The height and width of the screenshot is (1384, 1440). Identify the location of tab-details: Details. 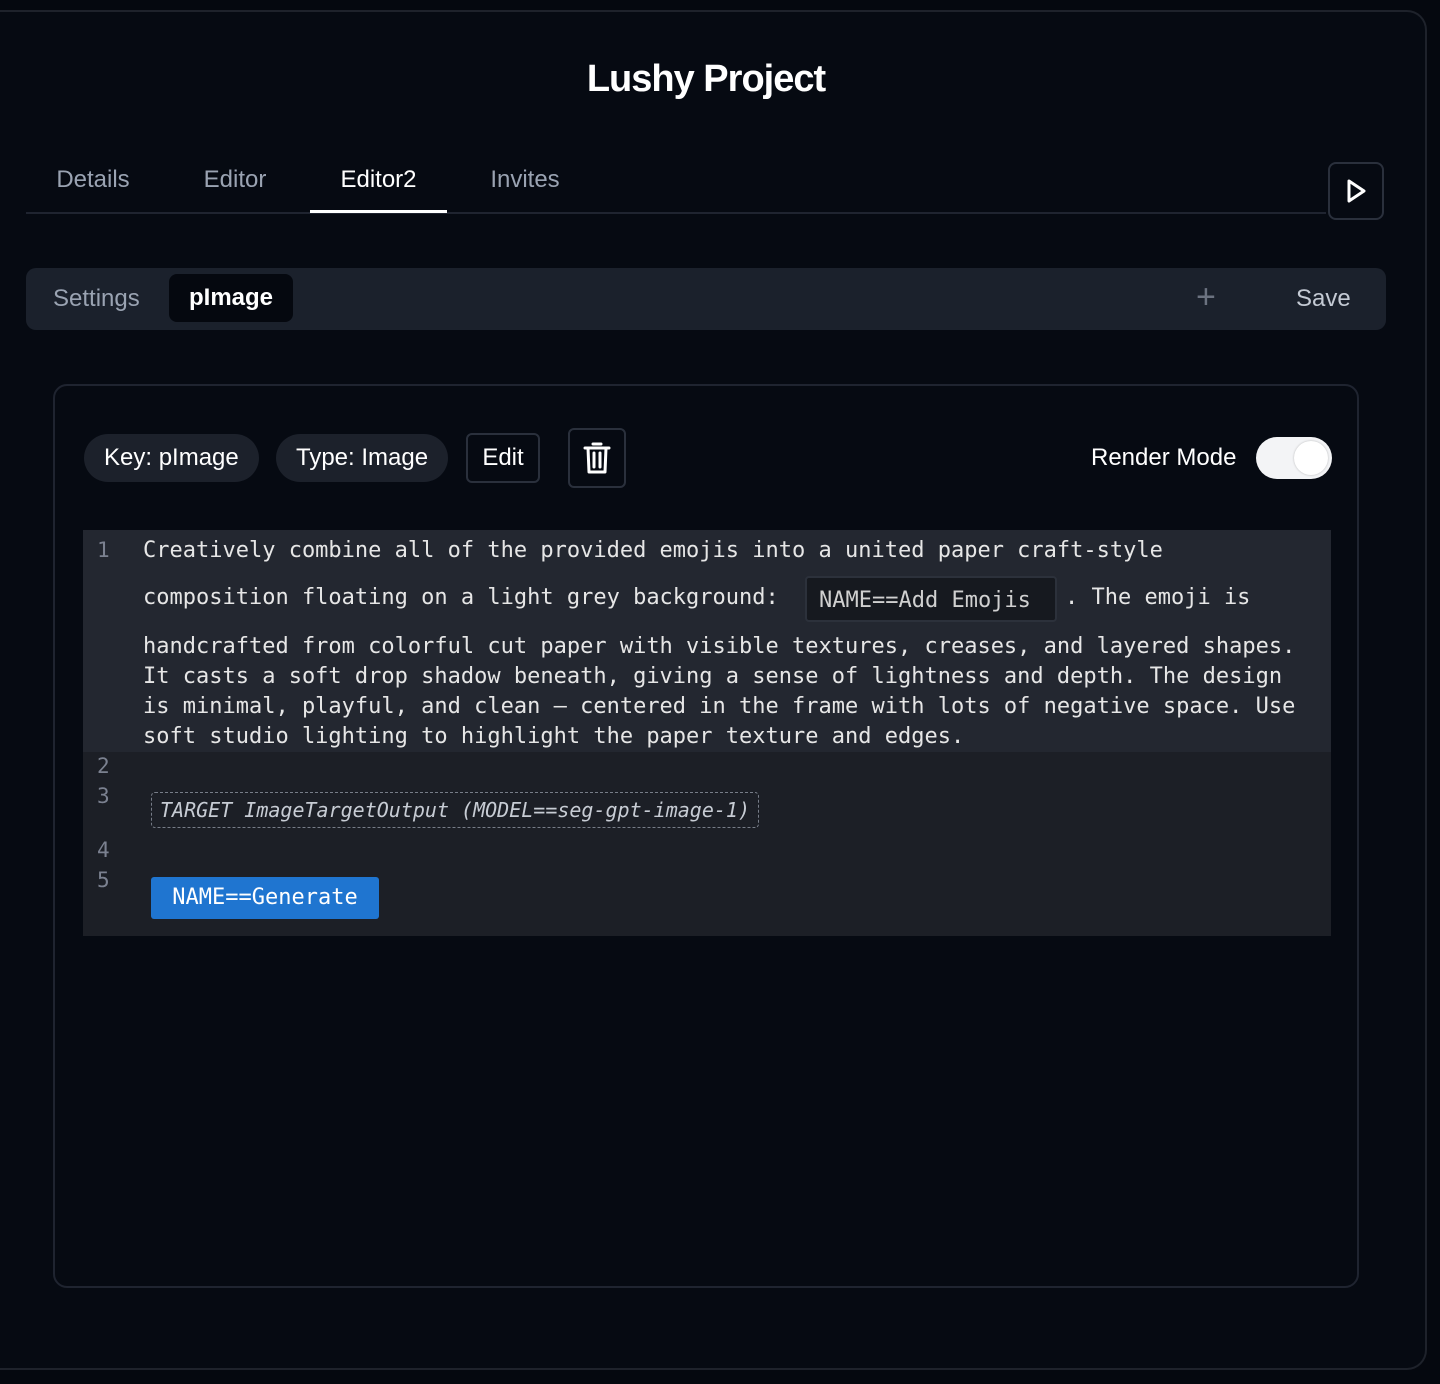
(93, 181).